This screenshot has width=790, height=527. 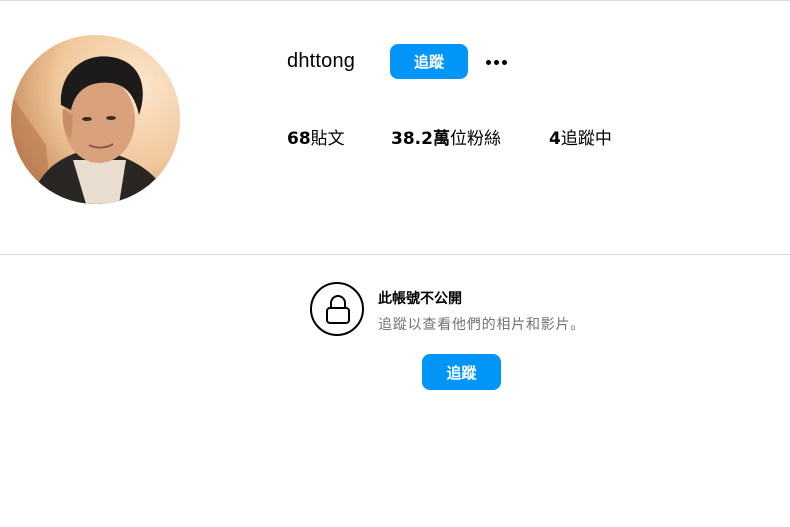 What do you see at coordinates (321, 61) in the screenshot?
I see `username: dhttong` at bounding box center [321, 61].